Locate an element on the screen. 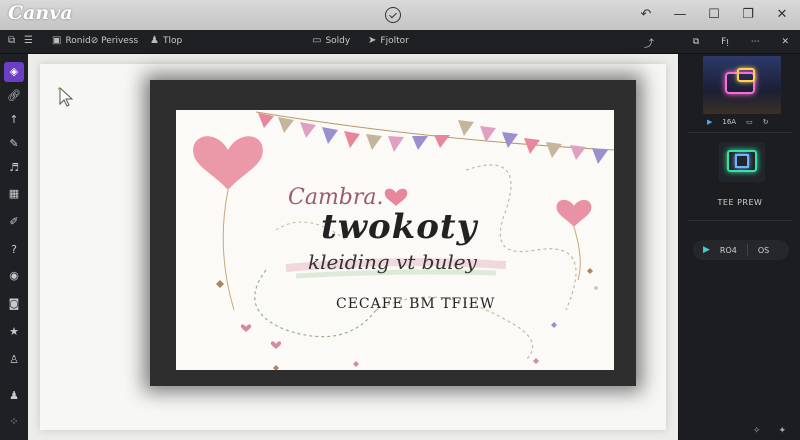 The height and width of the screenshot is (440, 800). music-tool-icon: ♬ is located at coordinates (14, 168).